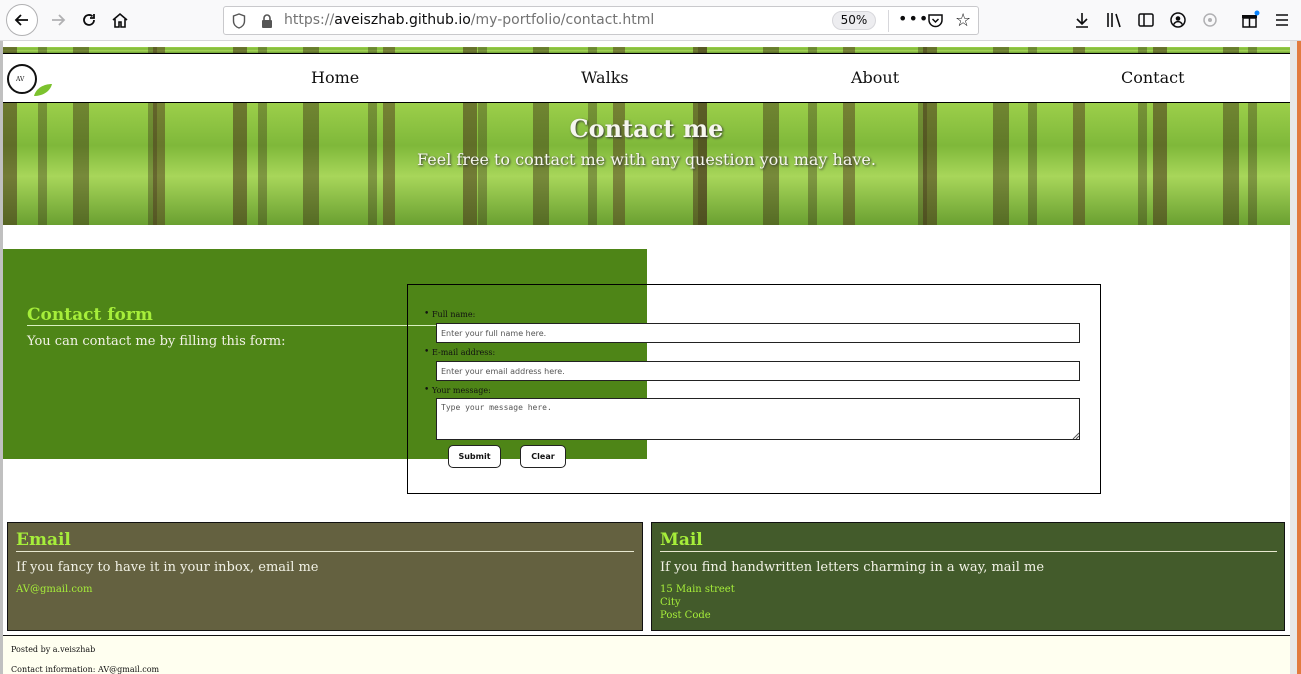 This screenshot has width=1301, height=674. Describe the element at coordinates (90, 315) in the screenshot. I see `contact-form-heading: Contact form` at that location.